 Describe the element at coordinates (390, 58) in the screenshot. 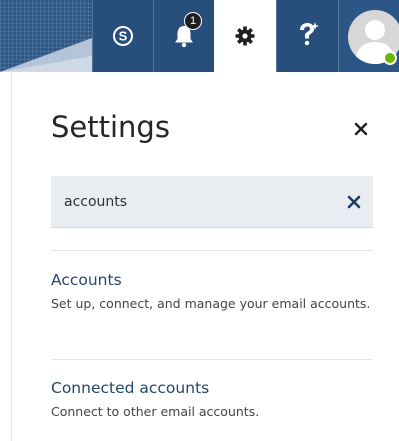

I see `presence-indicator` at that location.